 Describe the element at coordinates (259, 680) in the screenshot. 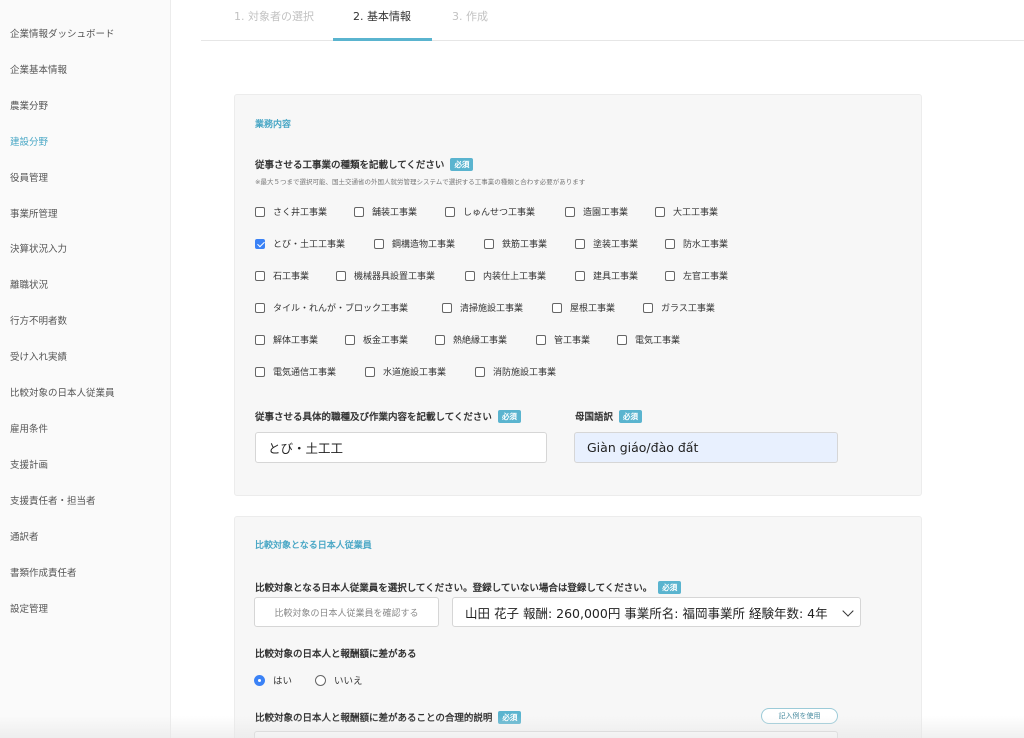

I see `radio-dot-checked` at that location.